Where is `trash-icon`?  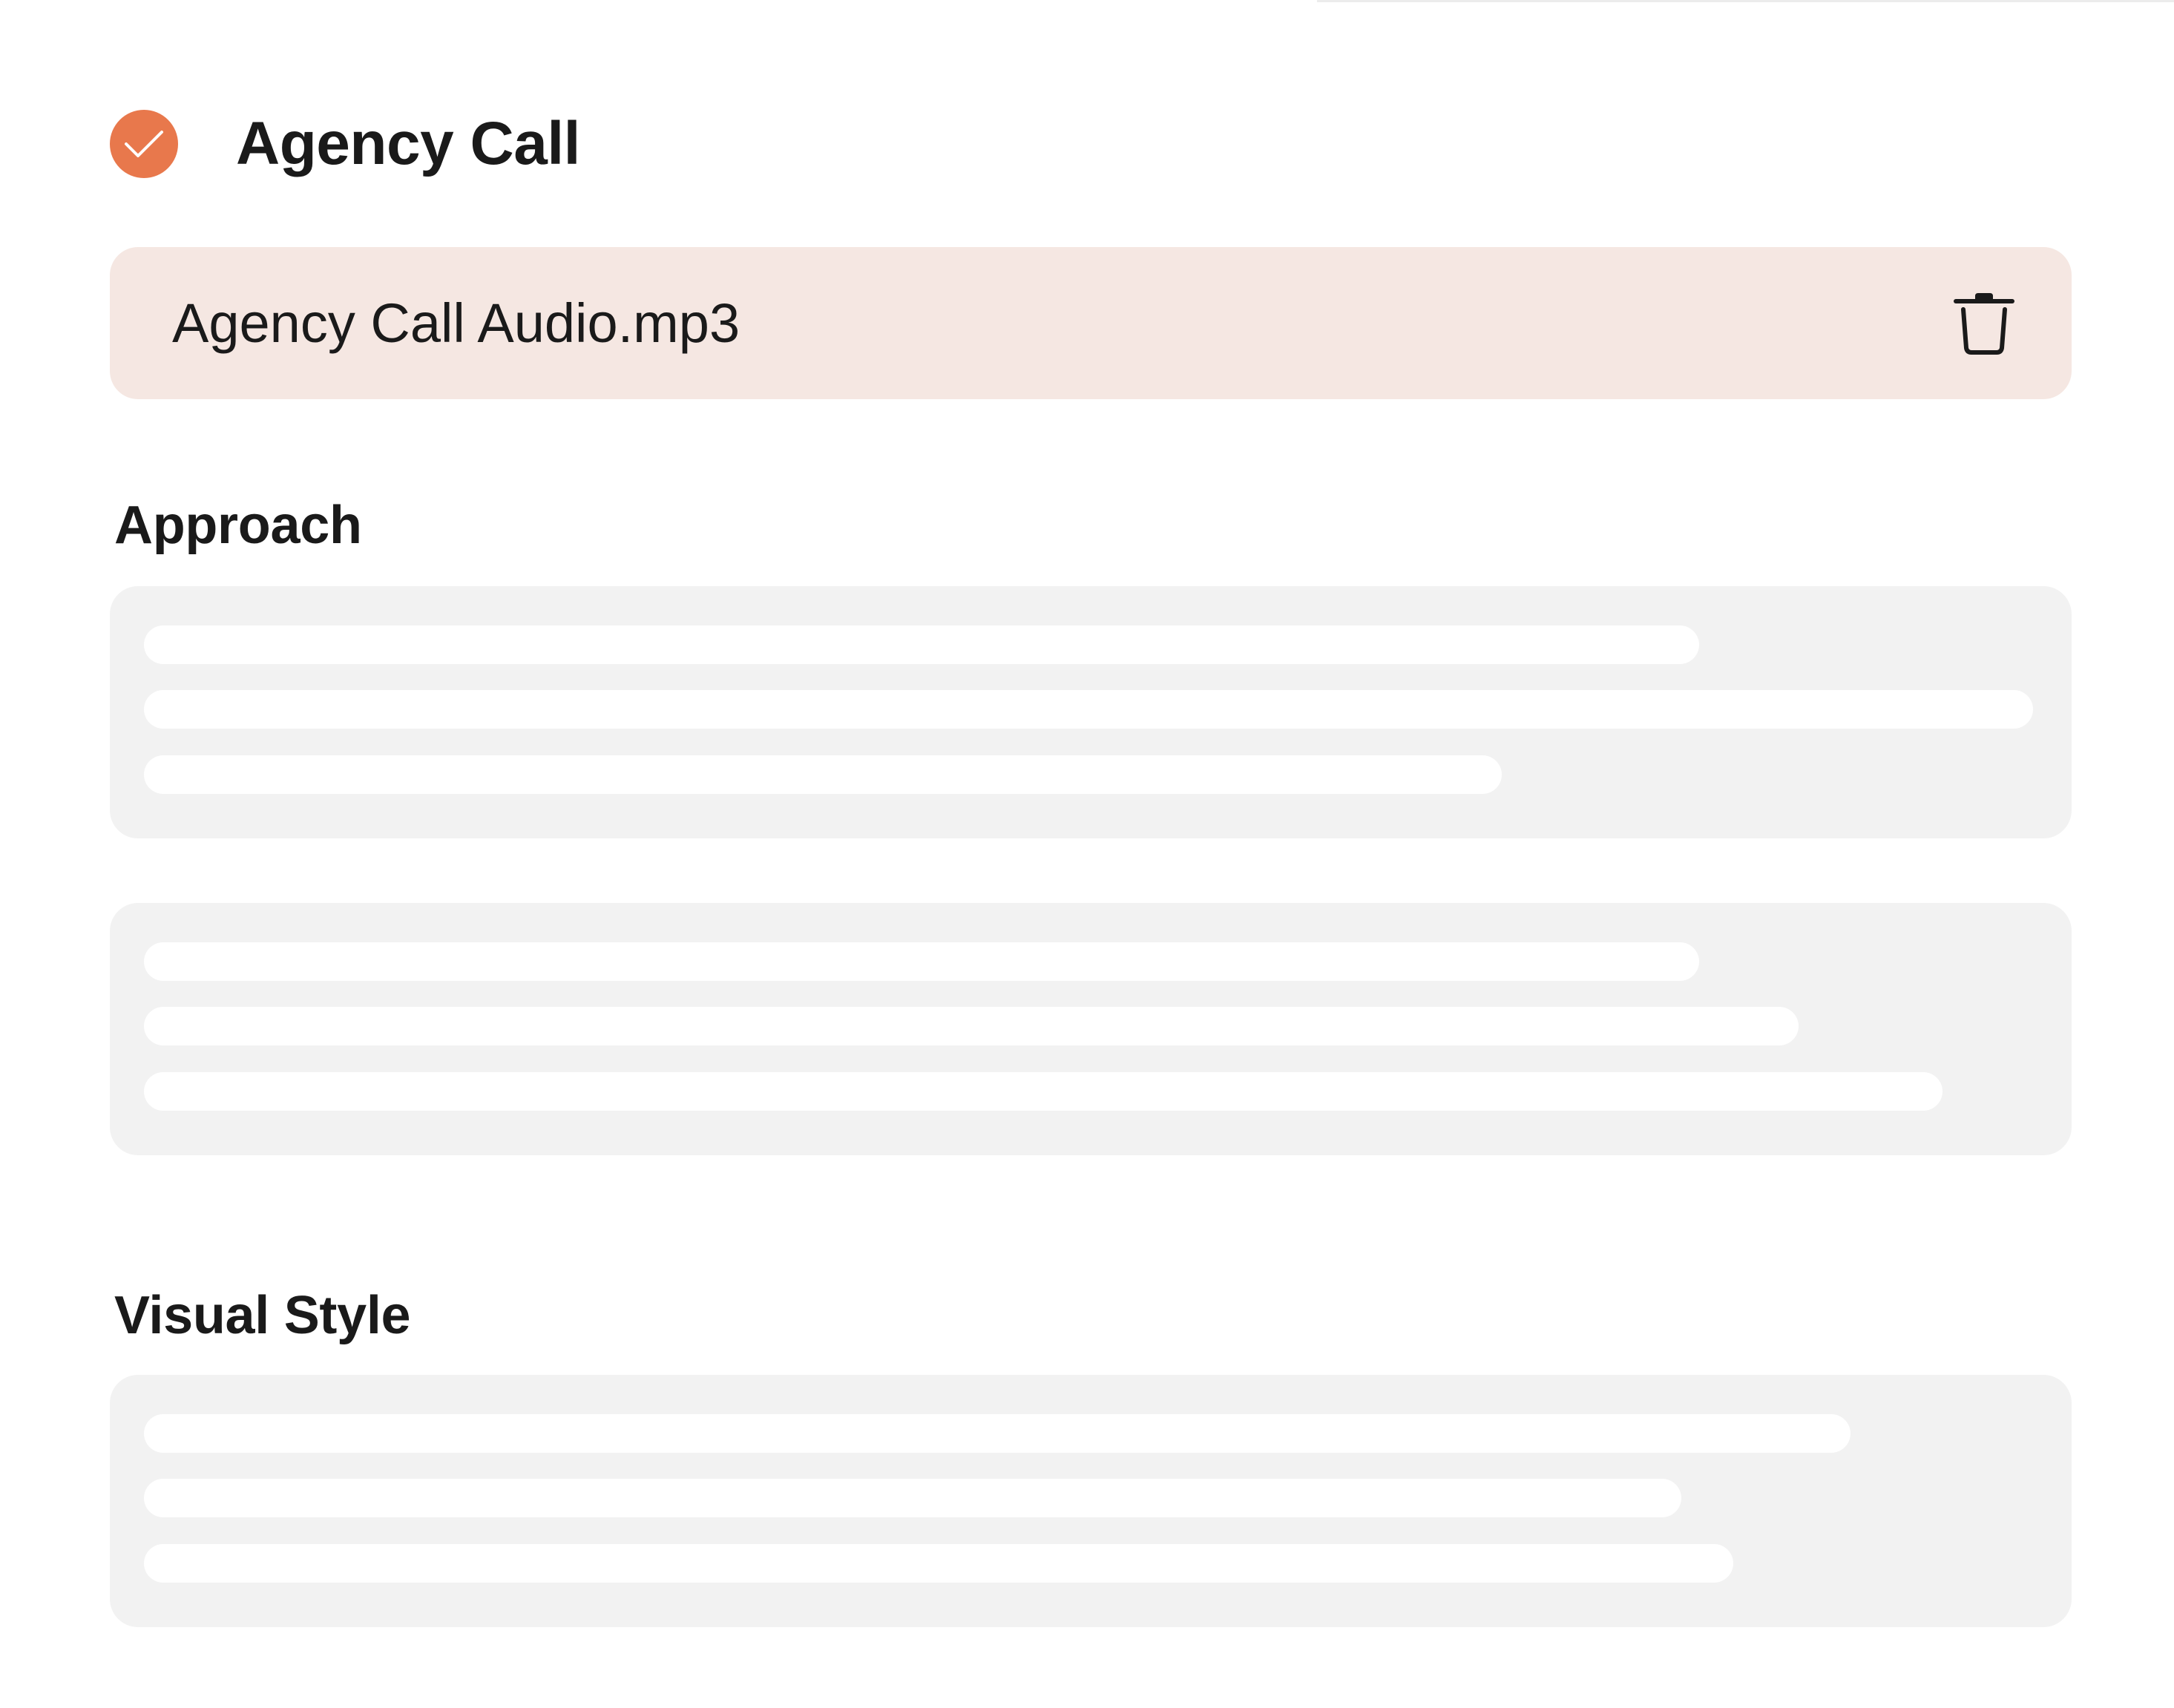
trash-icon is located at coordinates (1984, 323).